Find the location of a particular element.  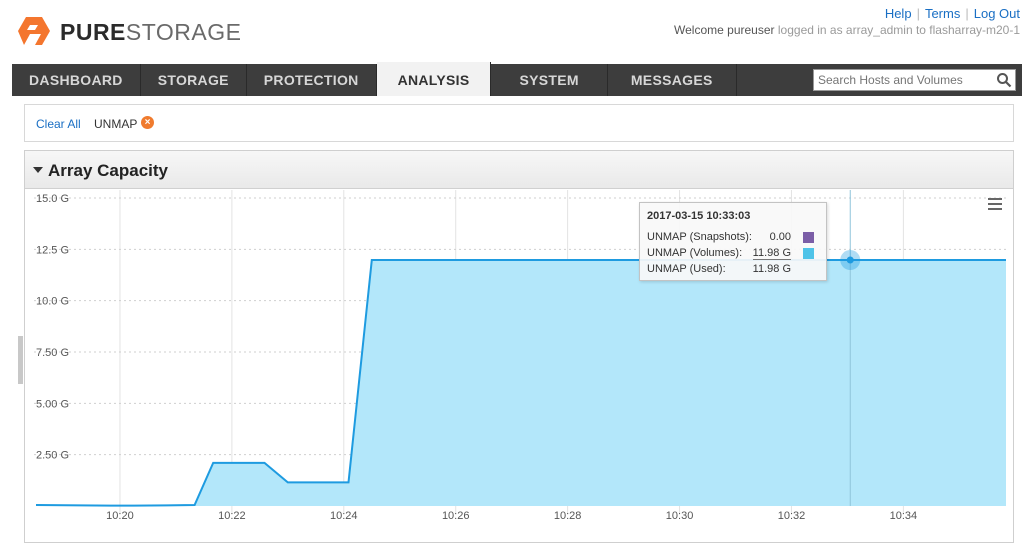

tooltip-label: UNMAP (Used): is located at coordinates (686, 269).